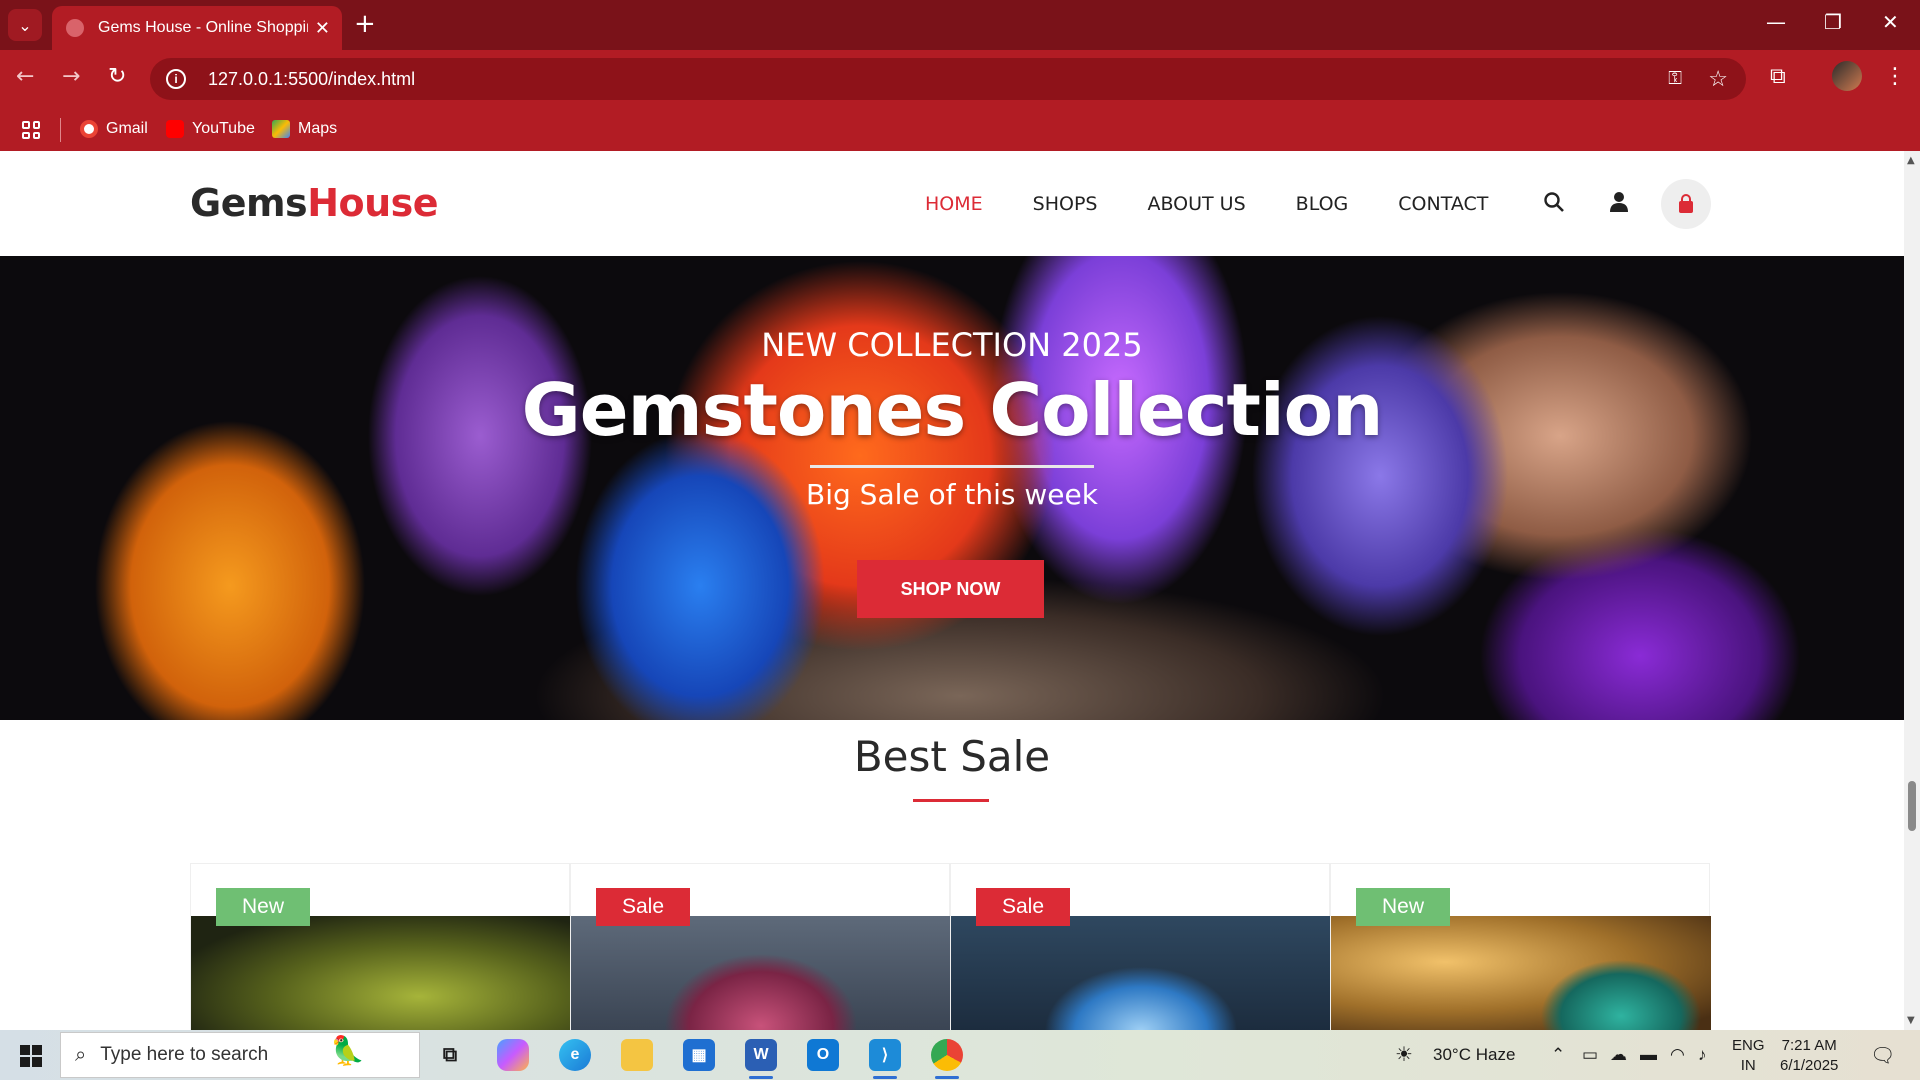 The height and width of the screenshot is (1080, 1920). Describe the element at coordinates (960, 25) in the screenshot. I see `tab-bar: ⌄ Gems House - Online Shopping ✕ + — ❐ ✕` at that location.